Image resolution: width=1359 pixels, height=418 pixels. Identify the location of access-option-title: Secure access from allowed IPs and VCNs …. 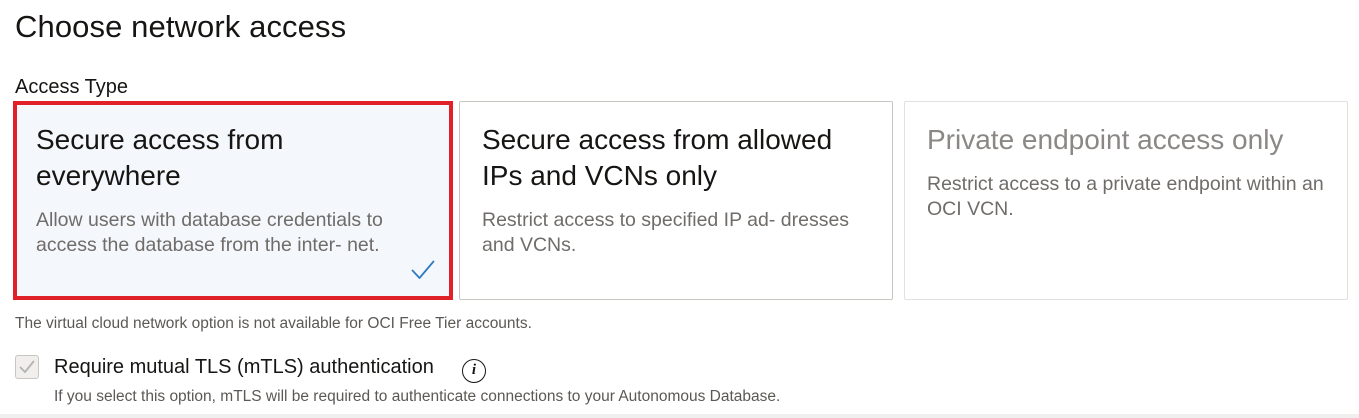
(657, 157).